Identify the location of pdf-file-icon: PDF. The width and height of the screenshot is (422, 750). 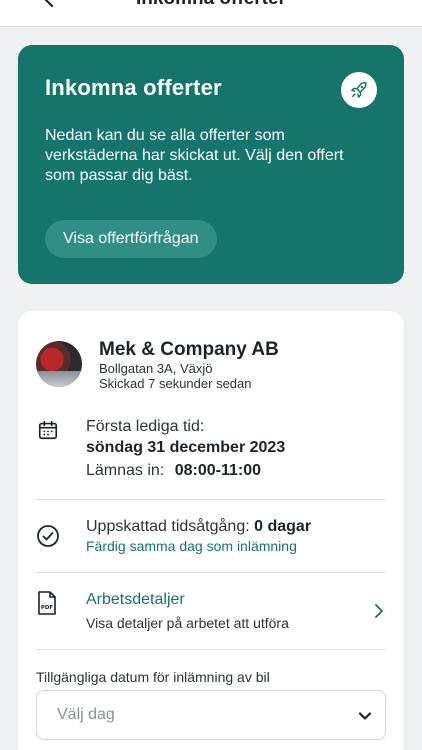
(47, 603).